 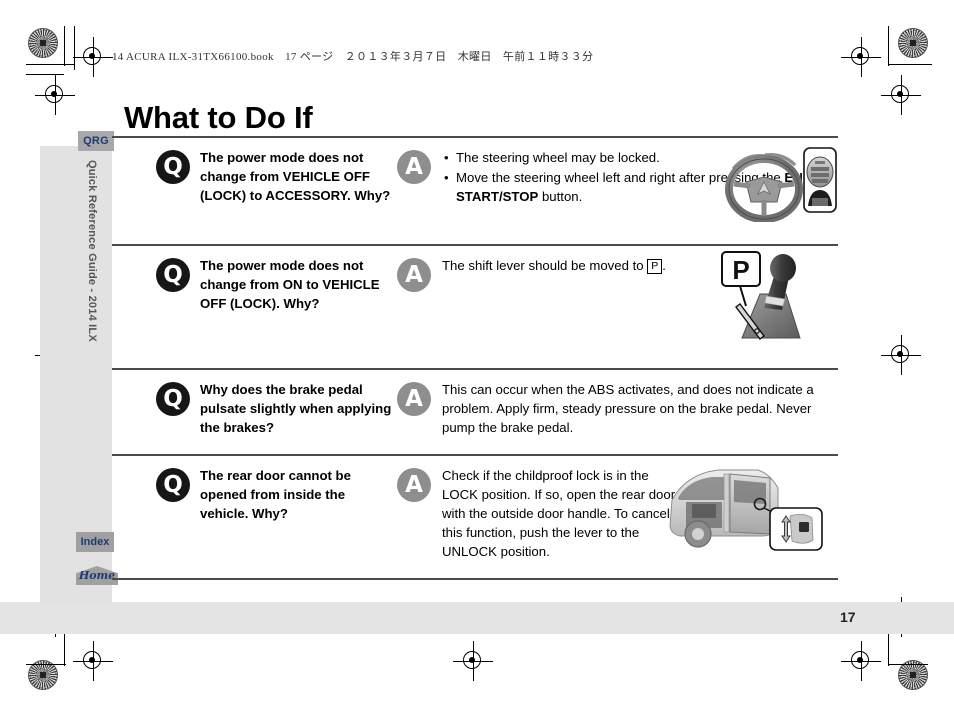 What do you see at coordinates (908, 664) in the screenshot?
I see `crop-line-bottom-right-h` at bounding box center [908, 664].